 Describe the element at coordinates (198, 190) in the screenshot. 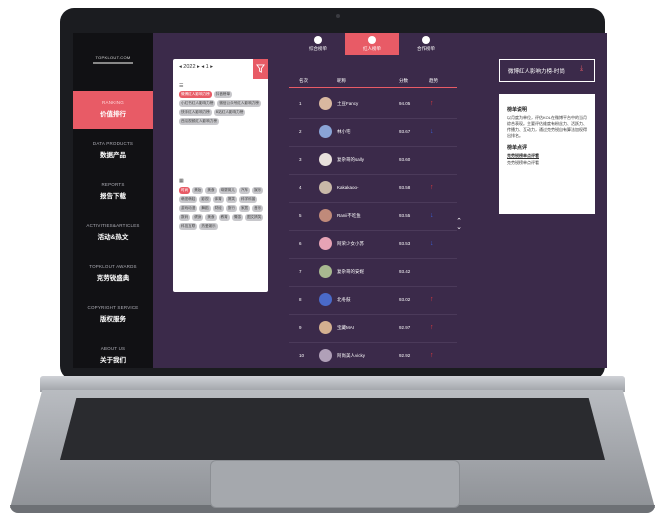

I see `filter-chip: 美妆` at that location.